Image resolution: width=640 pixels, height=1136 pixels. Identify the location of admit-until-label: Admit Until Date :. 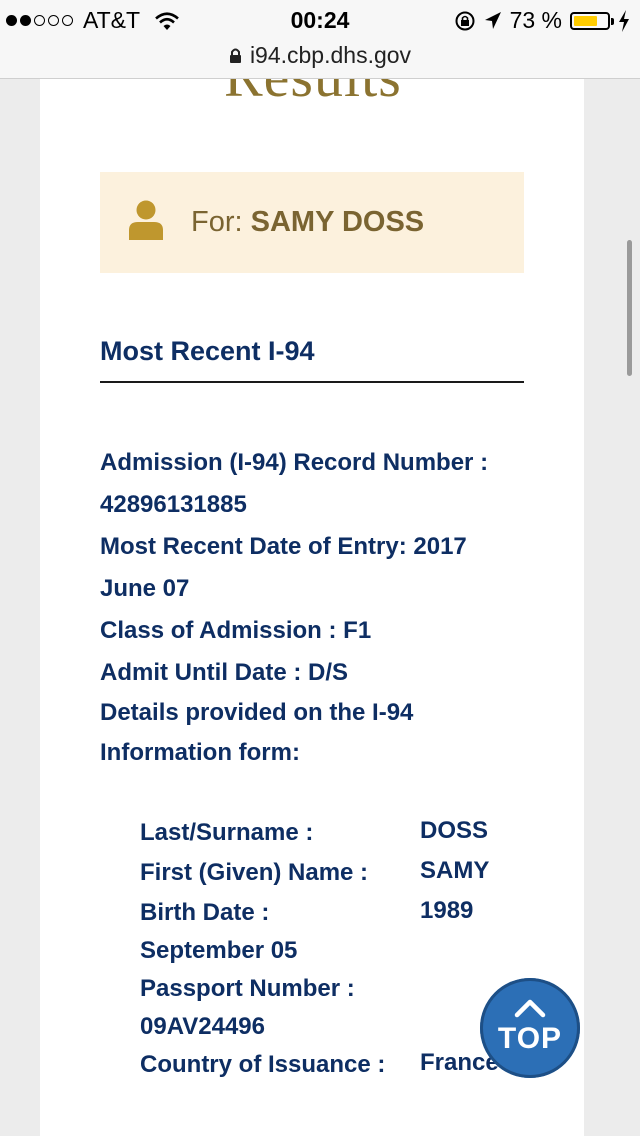
(201, 672).